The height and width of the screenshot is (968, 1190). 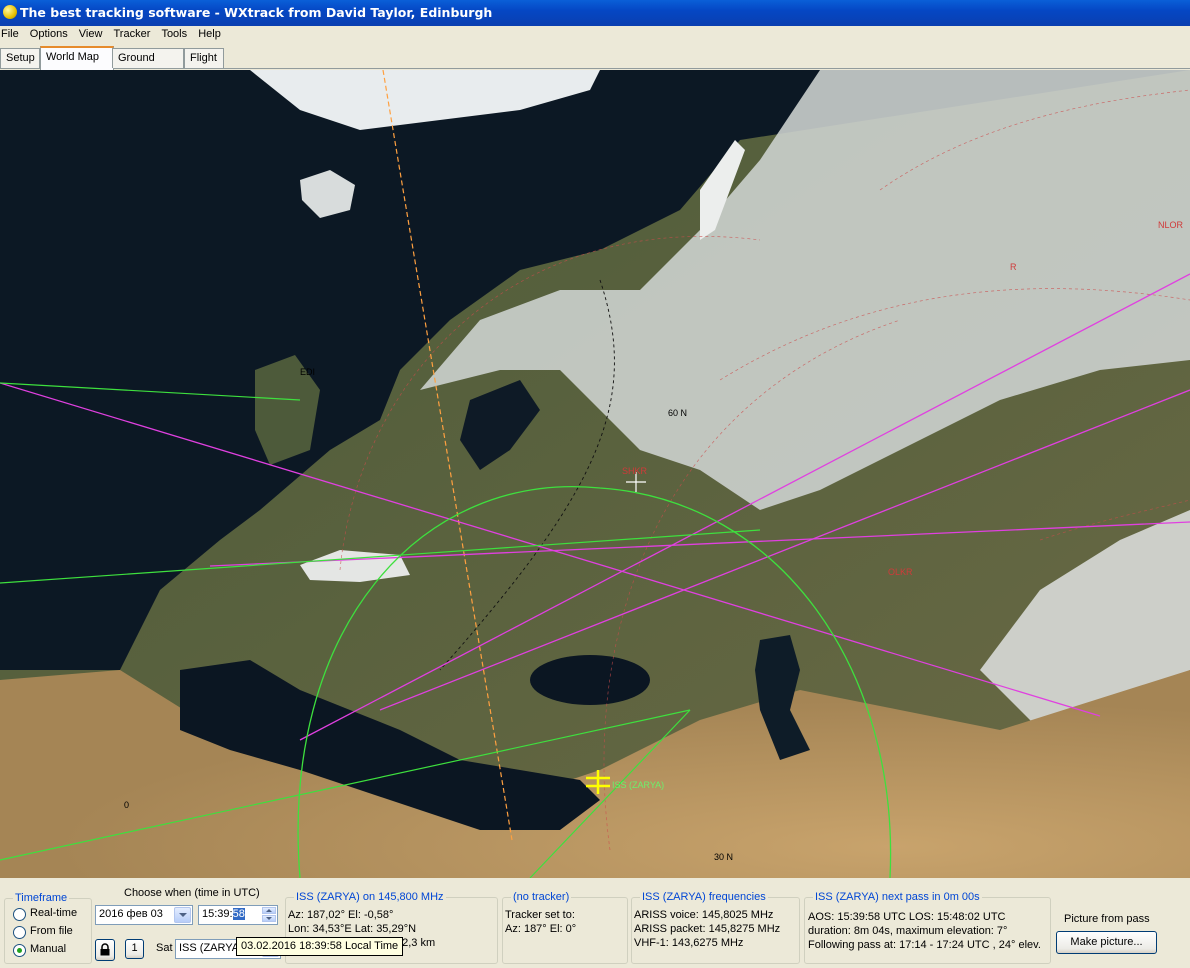 What do you see at coordinates (77, 58) in the screenshot?
I see `tab-world-map: World Map` at bounding box center [77, 58].